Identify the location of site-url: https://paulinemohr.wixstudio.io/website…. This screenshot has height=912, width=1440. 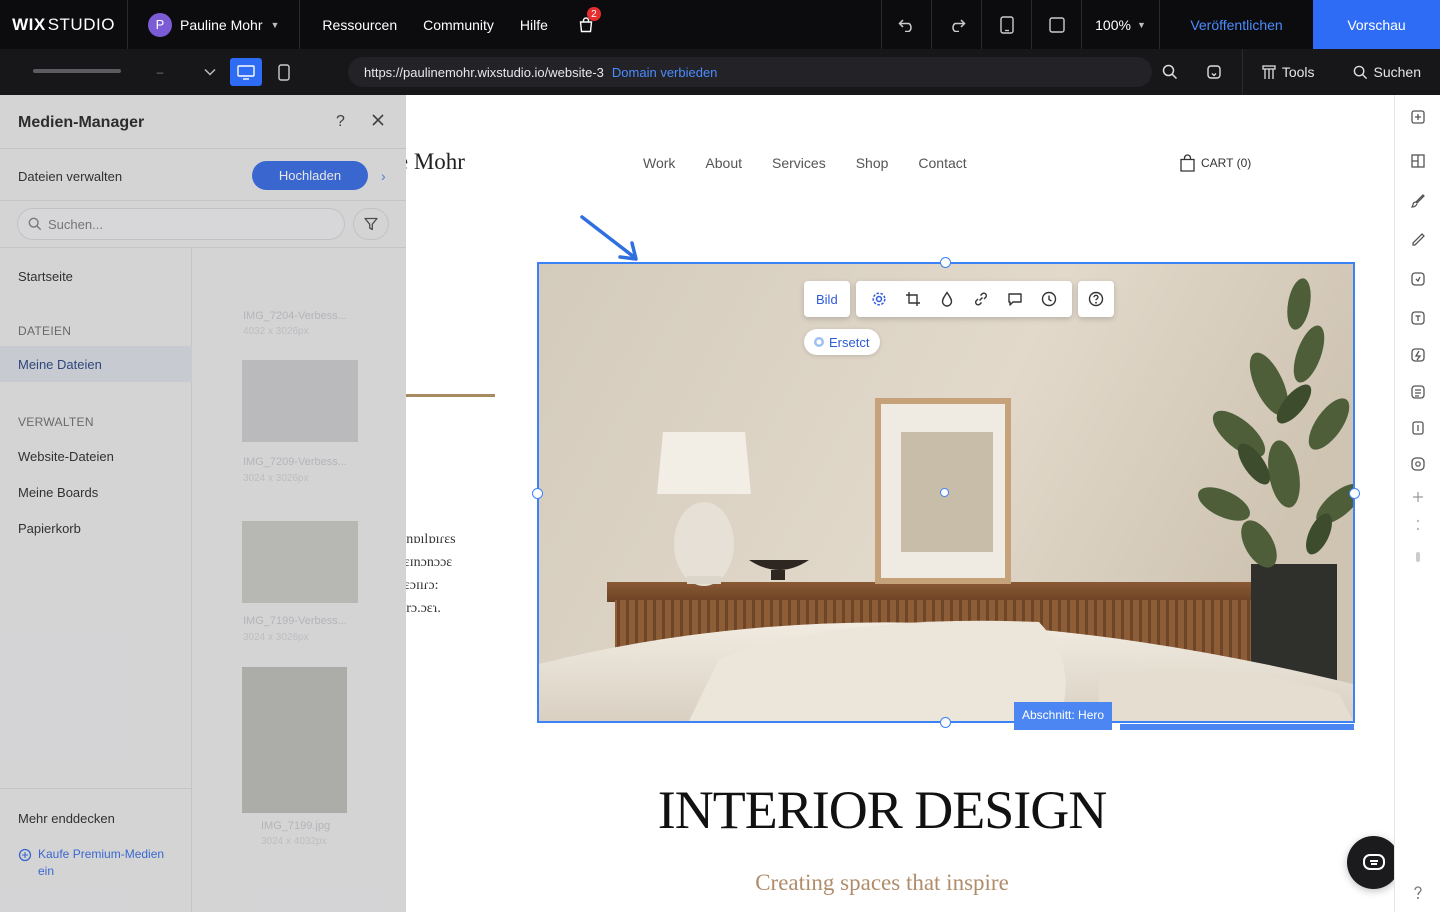
(484, 72).